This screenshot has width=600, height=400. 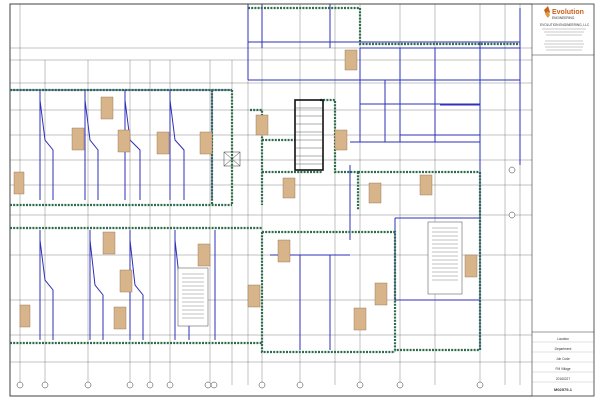 I want to click on address-line: EVOLUTION ENGINEERING, LLC, so click(x=565, y=25).